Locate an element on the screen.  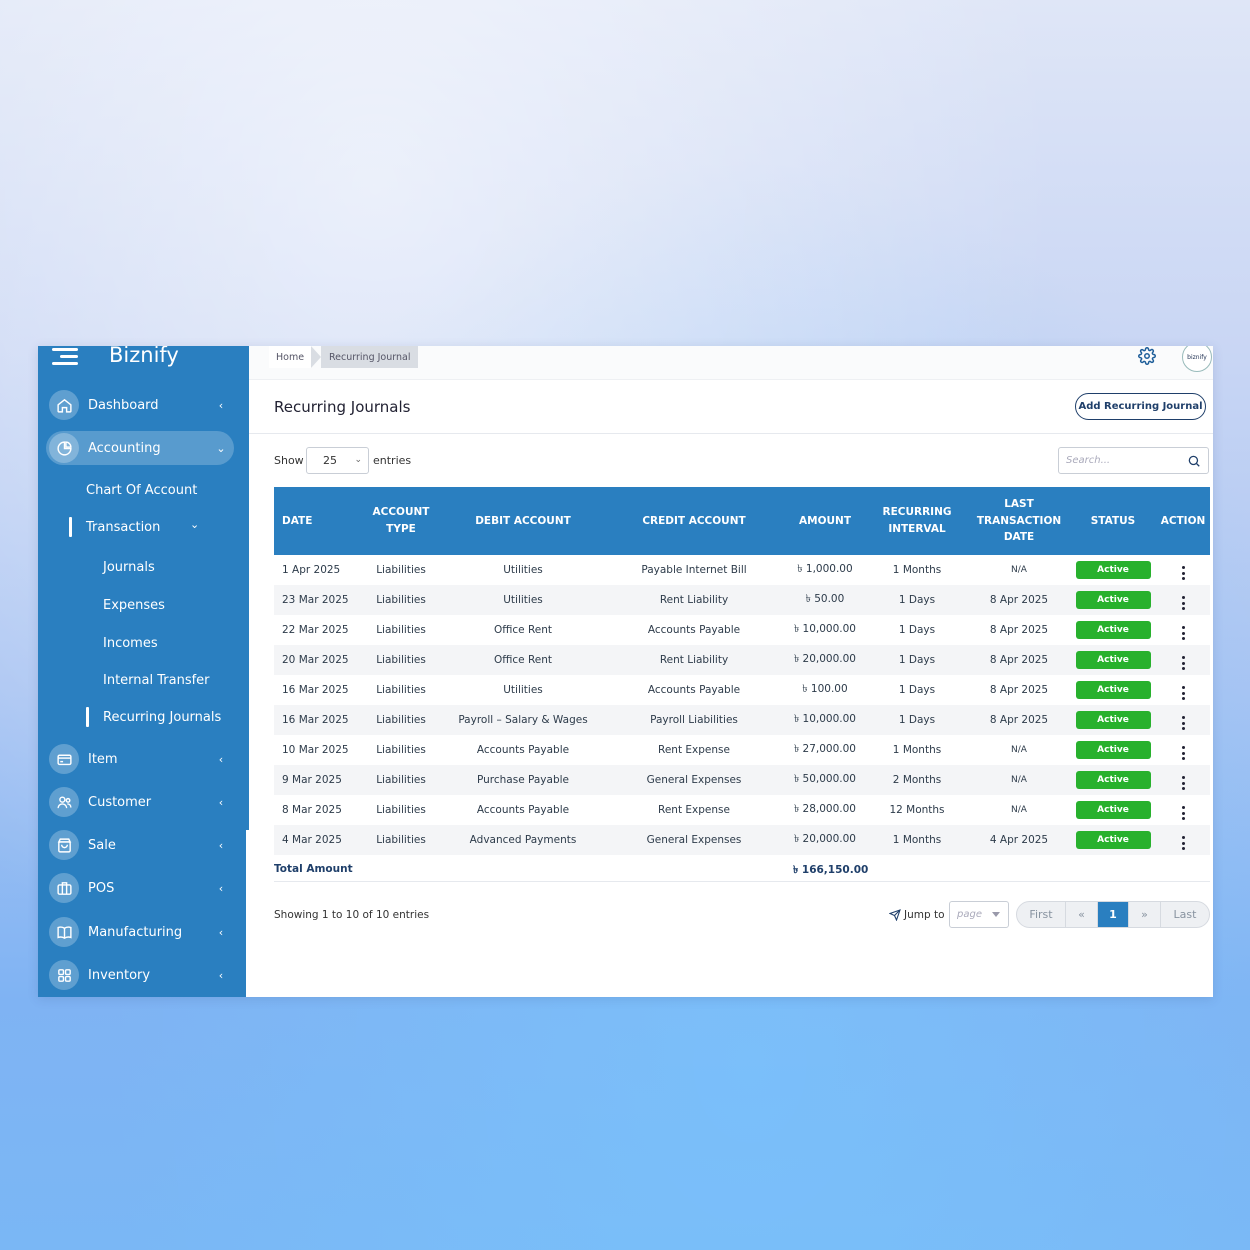
sidebar-item-pos: POS ‹ is located at coordinates (140, 888).